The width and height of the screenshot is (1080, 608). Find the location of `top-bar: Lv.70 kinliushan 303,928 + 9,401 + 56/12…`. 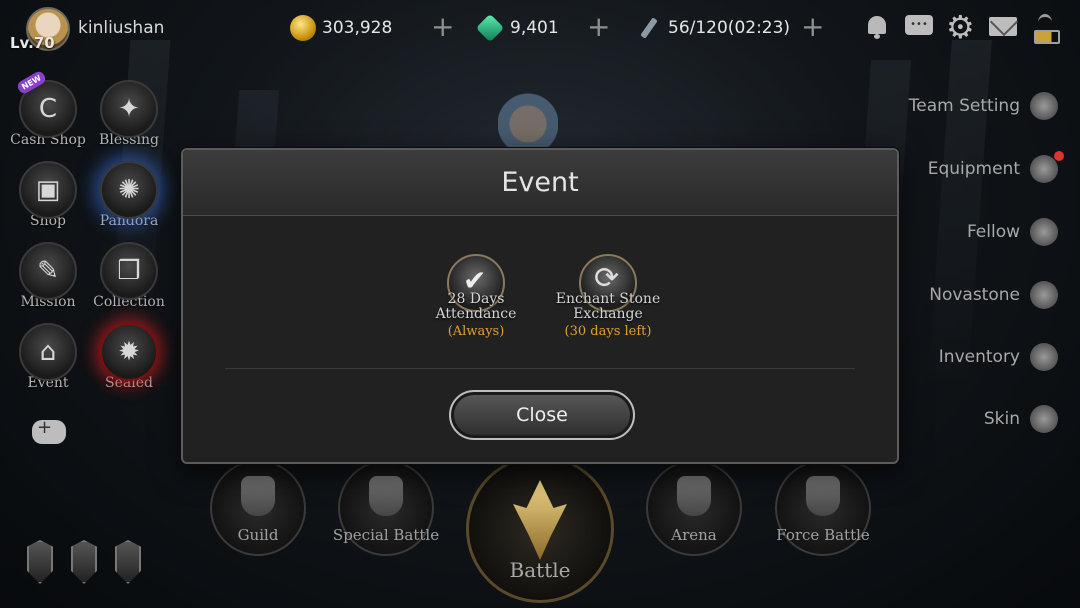

top-bar: Lv.70 kinliushan 303,928 + 9,401 + 56/12… is located at coordinates (540, 29).